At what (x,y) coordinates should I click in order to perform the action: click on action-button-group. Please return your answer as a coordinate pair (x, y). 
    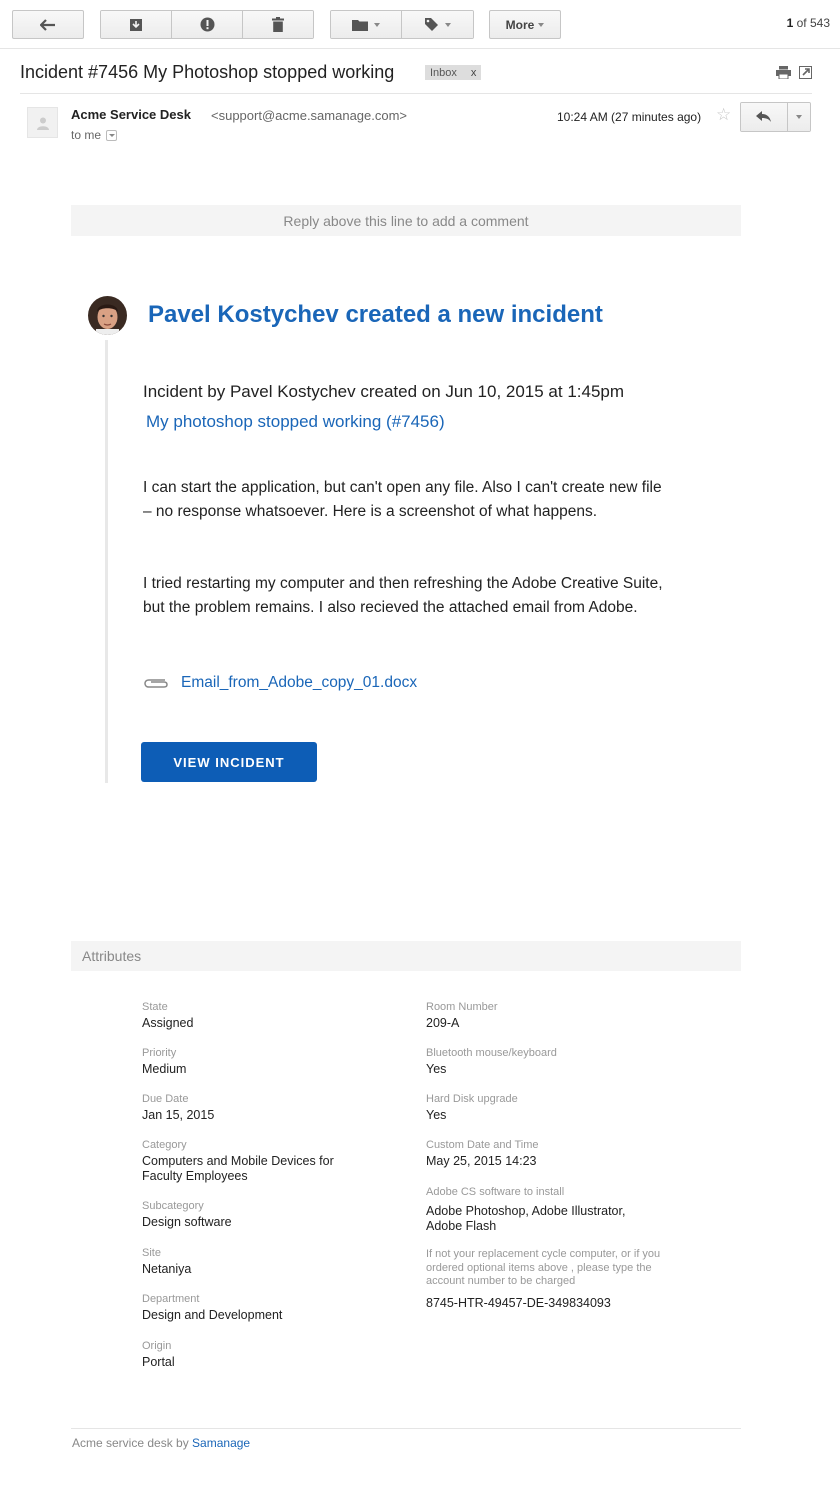
    Looking at the image, I should click on (207, 24).